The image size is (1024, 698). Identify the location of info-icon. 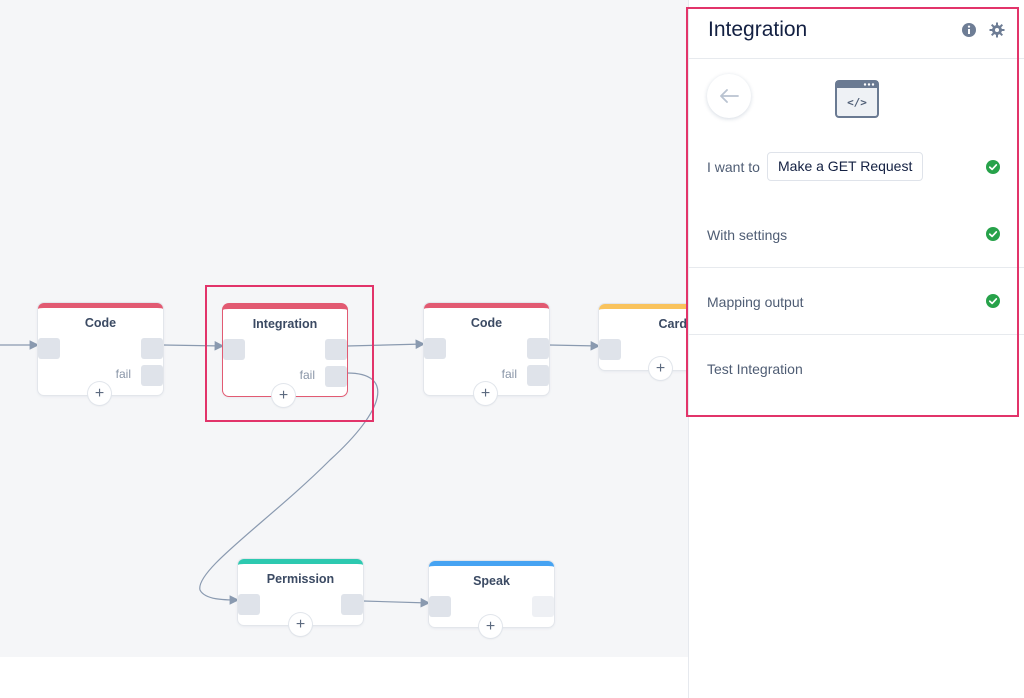
(969, 30).